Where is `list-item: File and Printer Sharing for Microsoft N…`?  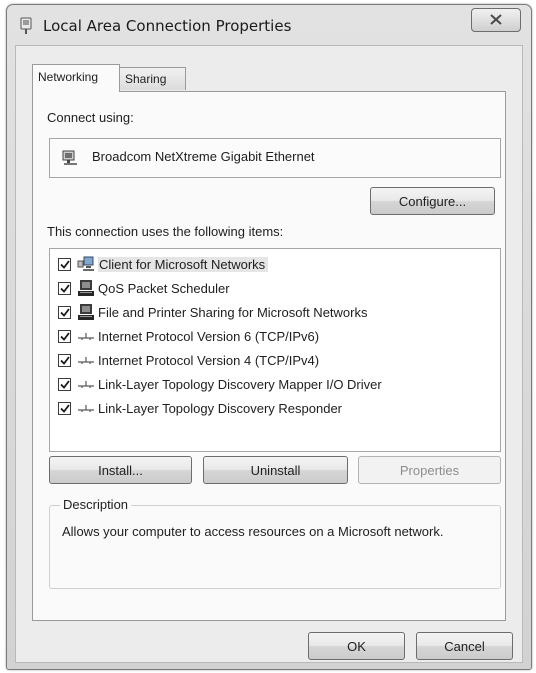
list-item: File and Printer Sharing for Microsoft N… is located at coordinates (212, 312).